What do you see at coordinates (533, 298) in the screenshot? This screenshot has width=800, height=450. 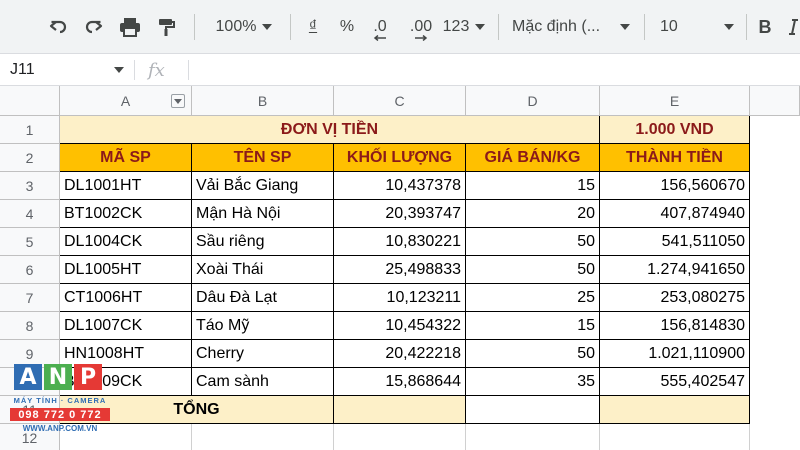 I see `data-cell: 25` at bounding box center [533, 298].